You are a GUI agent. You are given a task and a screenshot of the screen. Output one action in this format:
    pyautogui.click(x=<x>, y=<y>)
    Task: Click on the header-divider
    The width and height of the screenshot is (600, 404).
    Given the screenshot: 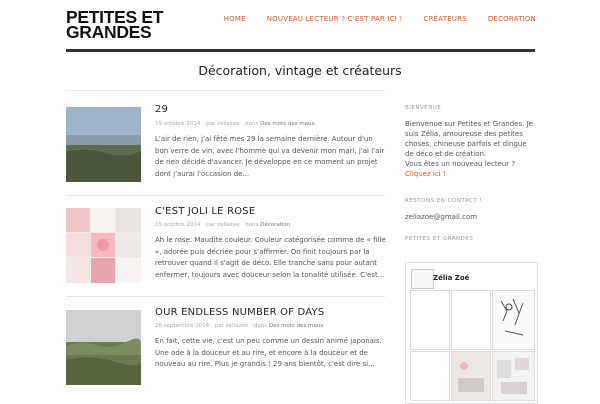 What is the action you would take?
    pyautogui.click(x=300, y=50)
    